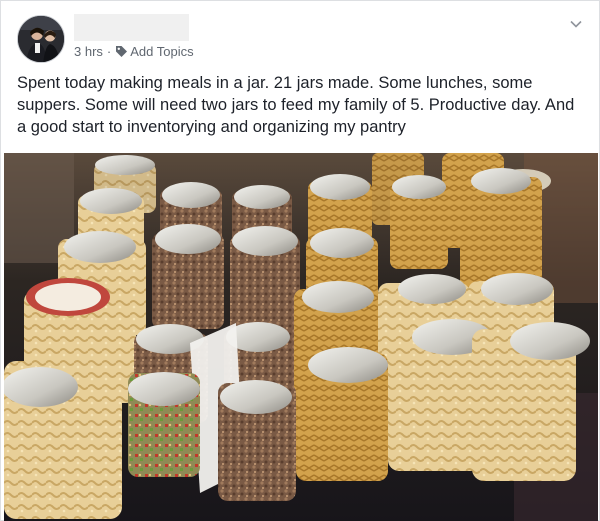 This screenshot has height=521, width=600. Describe the element at coordinates (161, 51) in the screenshot. I see `add-topics-link: Add Topics` at that location.